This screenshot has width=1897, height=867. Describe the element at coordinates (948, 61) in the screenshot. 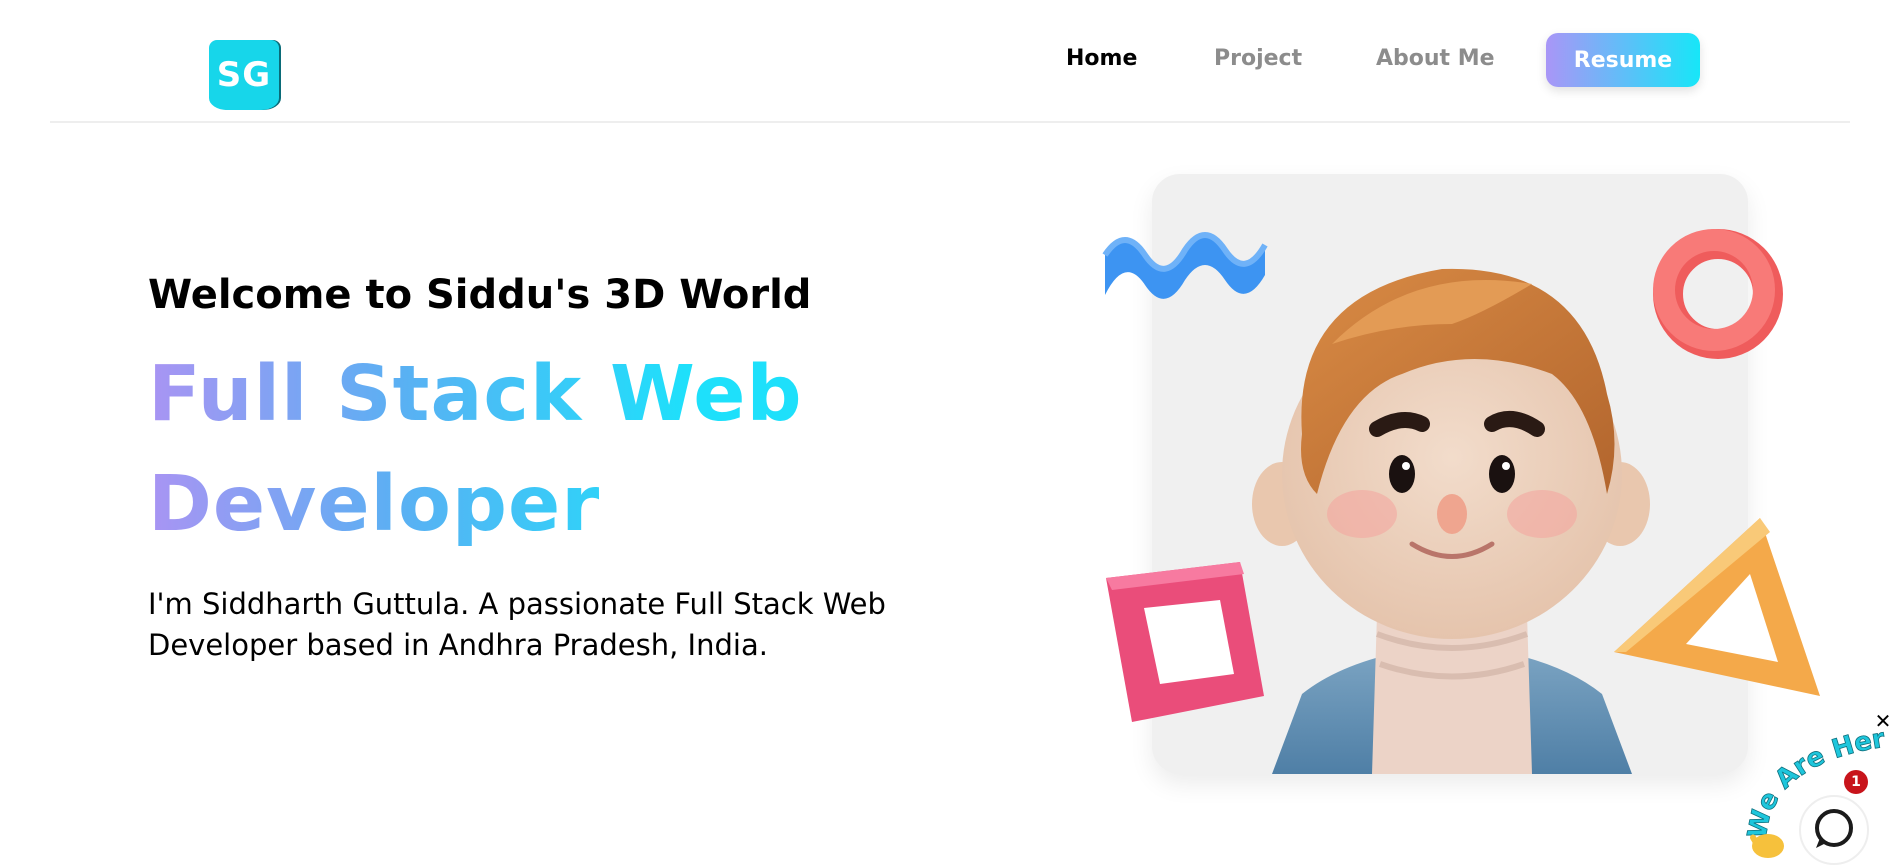

I see `site-header: SG Home Project About Me Resume` at that location.